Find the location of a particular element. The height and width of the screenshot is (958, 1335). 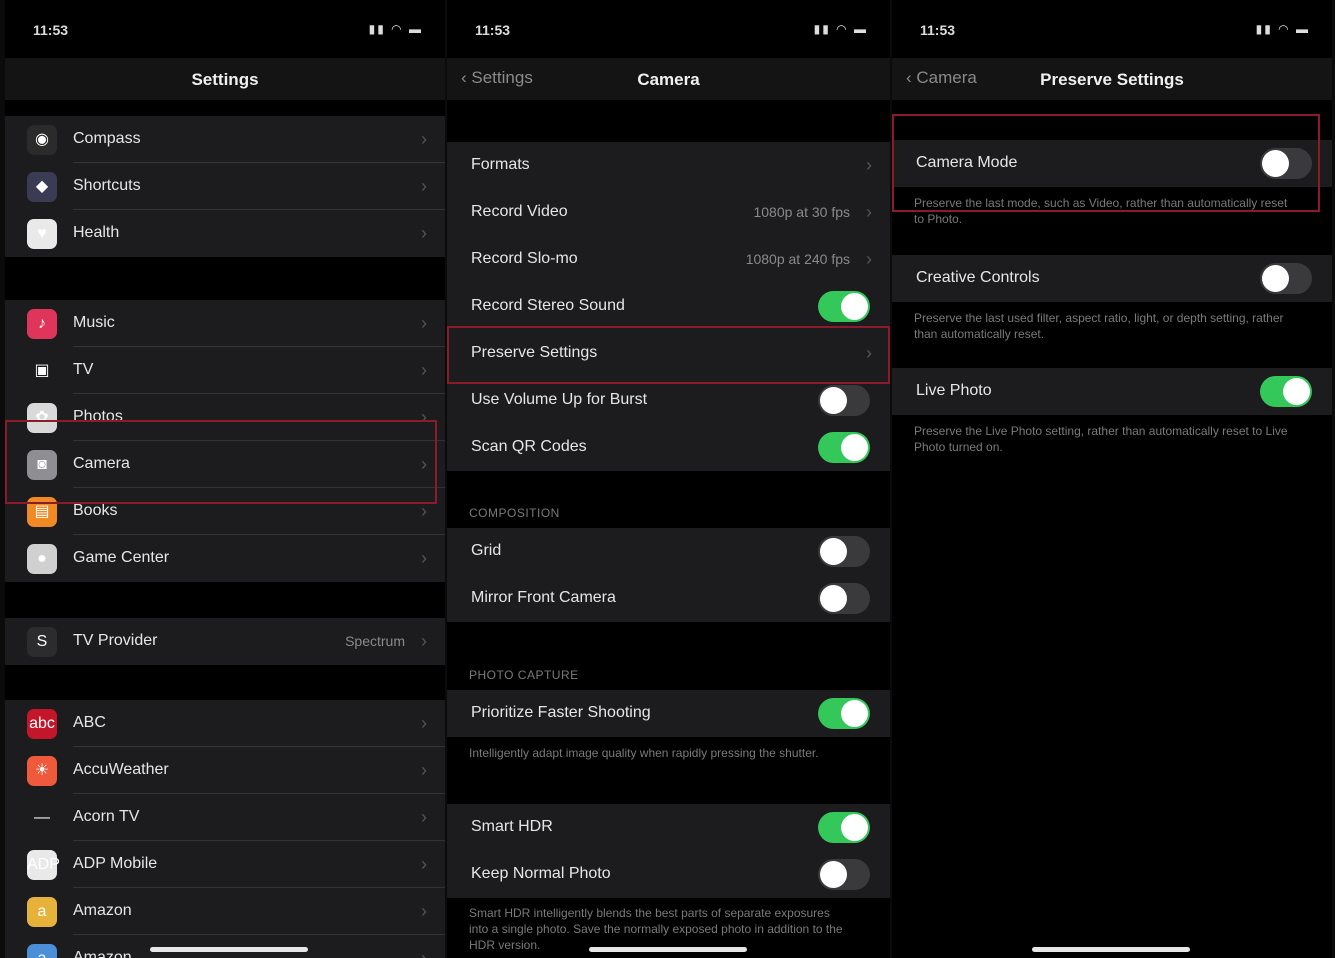

keep-normal-photo-toggle is located at coordinates (844, 874).